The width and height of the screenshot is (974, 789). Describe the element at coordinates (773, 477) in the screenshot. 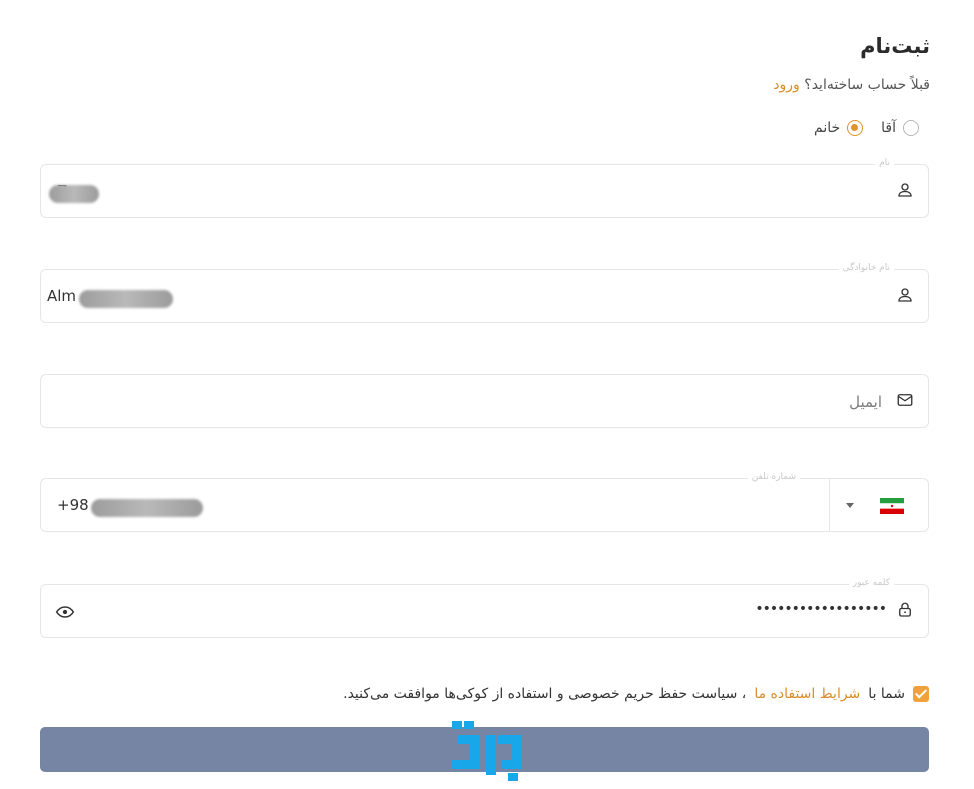

I see `phone-label: شماره تلفن` at that location.